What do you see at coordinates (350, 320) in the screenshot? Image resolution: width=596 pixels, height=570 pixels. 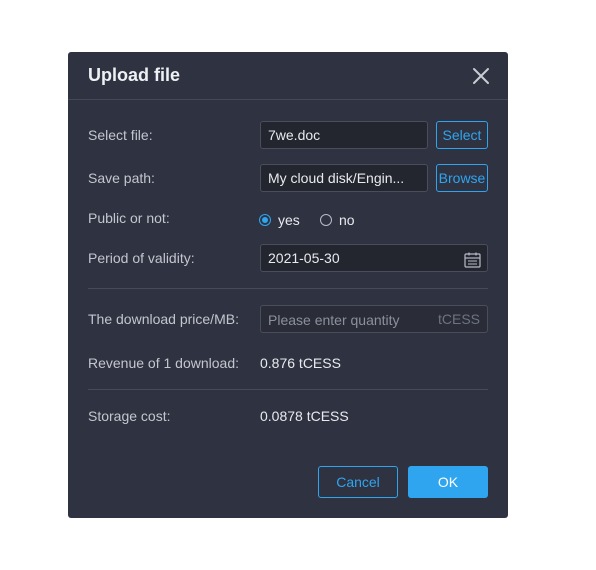 I see `download-price-input` at bounding box center [350, 320].